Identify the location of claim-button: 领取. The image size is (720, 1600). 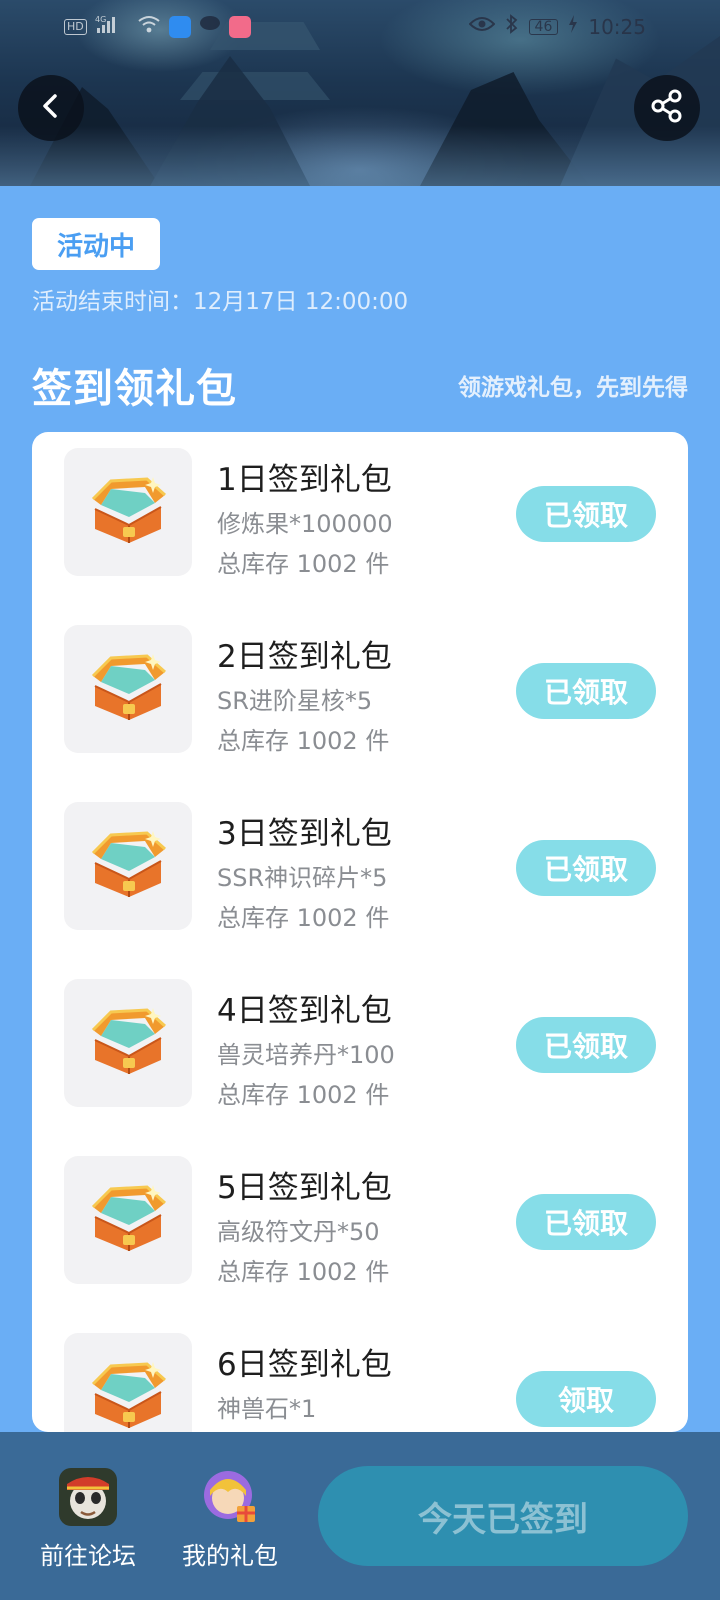
(586, 1399).